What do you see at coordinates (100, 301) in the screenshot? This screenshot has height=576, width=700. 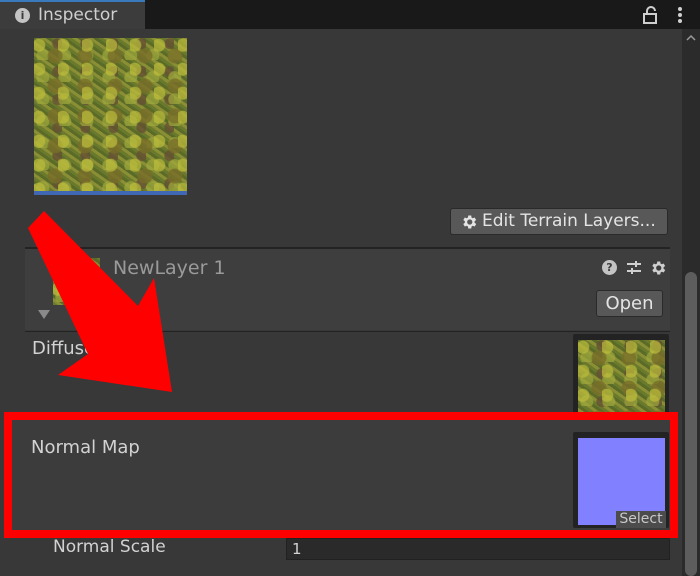 I see `annotation-arrow-icon` at bounding box center [100, 301].